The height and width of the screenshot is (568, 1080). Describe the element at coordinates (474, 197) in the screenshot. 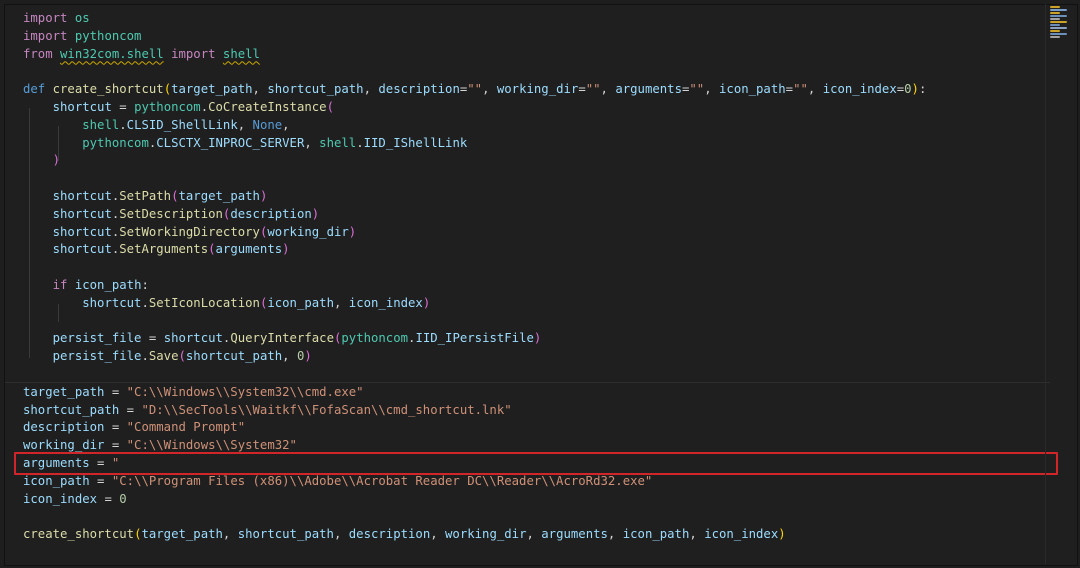

I see `code-line: shortcut.SetPath(target_path)` at that location.